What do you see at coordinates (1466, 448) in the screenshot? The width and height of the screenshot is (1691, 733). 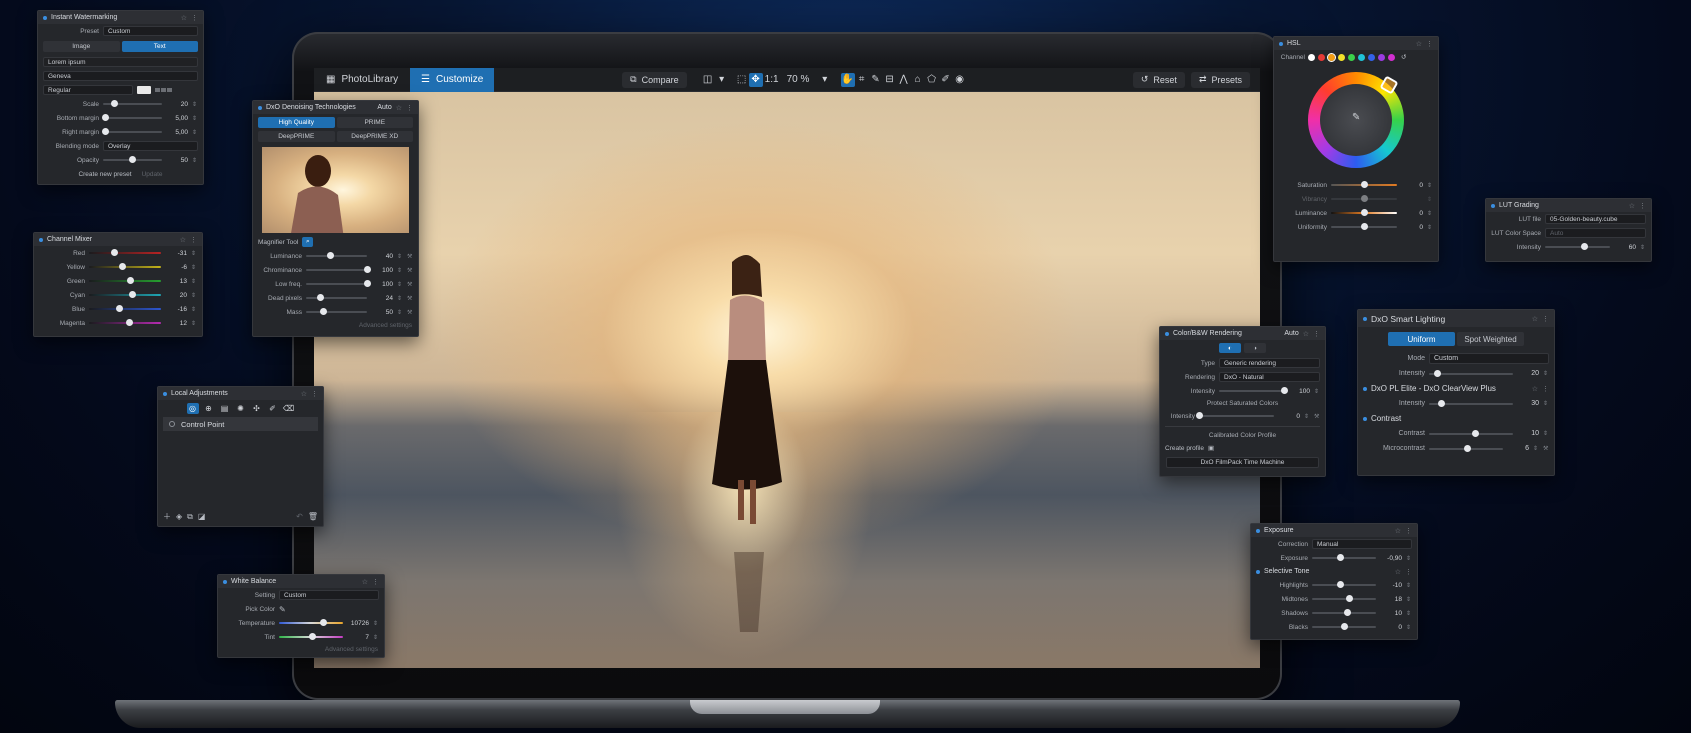 I see `microcontrast-slider` at bounding box center [1466, 448].